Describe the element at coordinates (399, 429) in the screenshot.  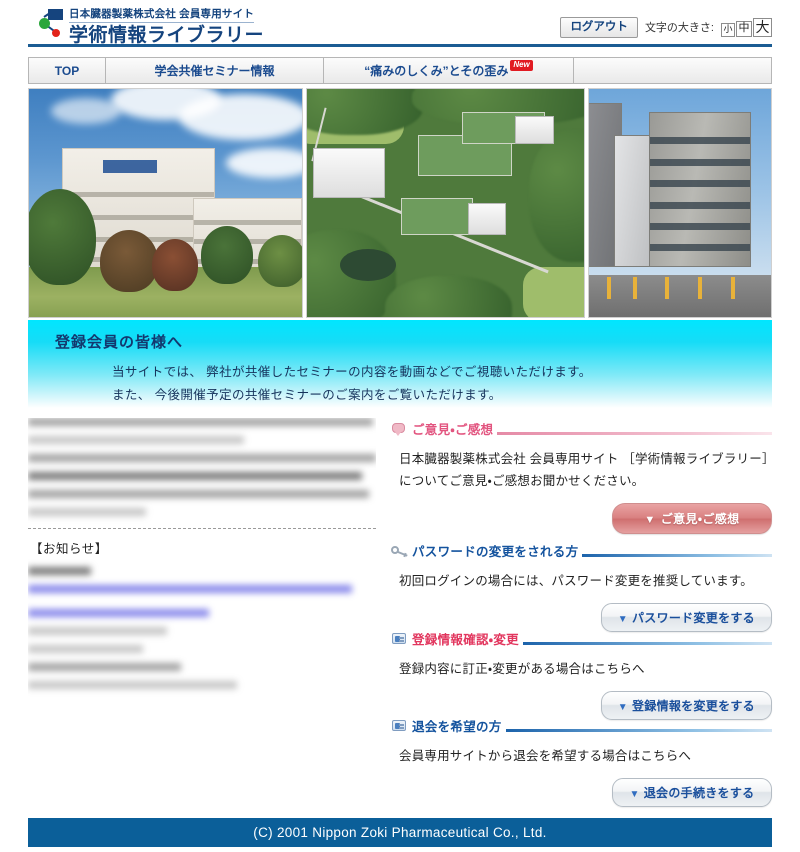
I see `speech-bubble-icon` at that location.